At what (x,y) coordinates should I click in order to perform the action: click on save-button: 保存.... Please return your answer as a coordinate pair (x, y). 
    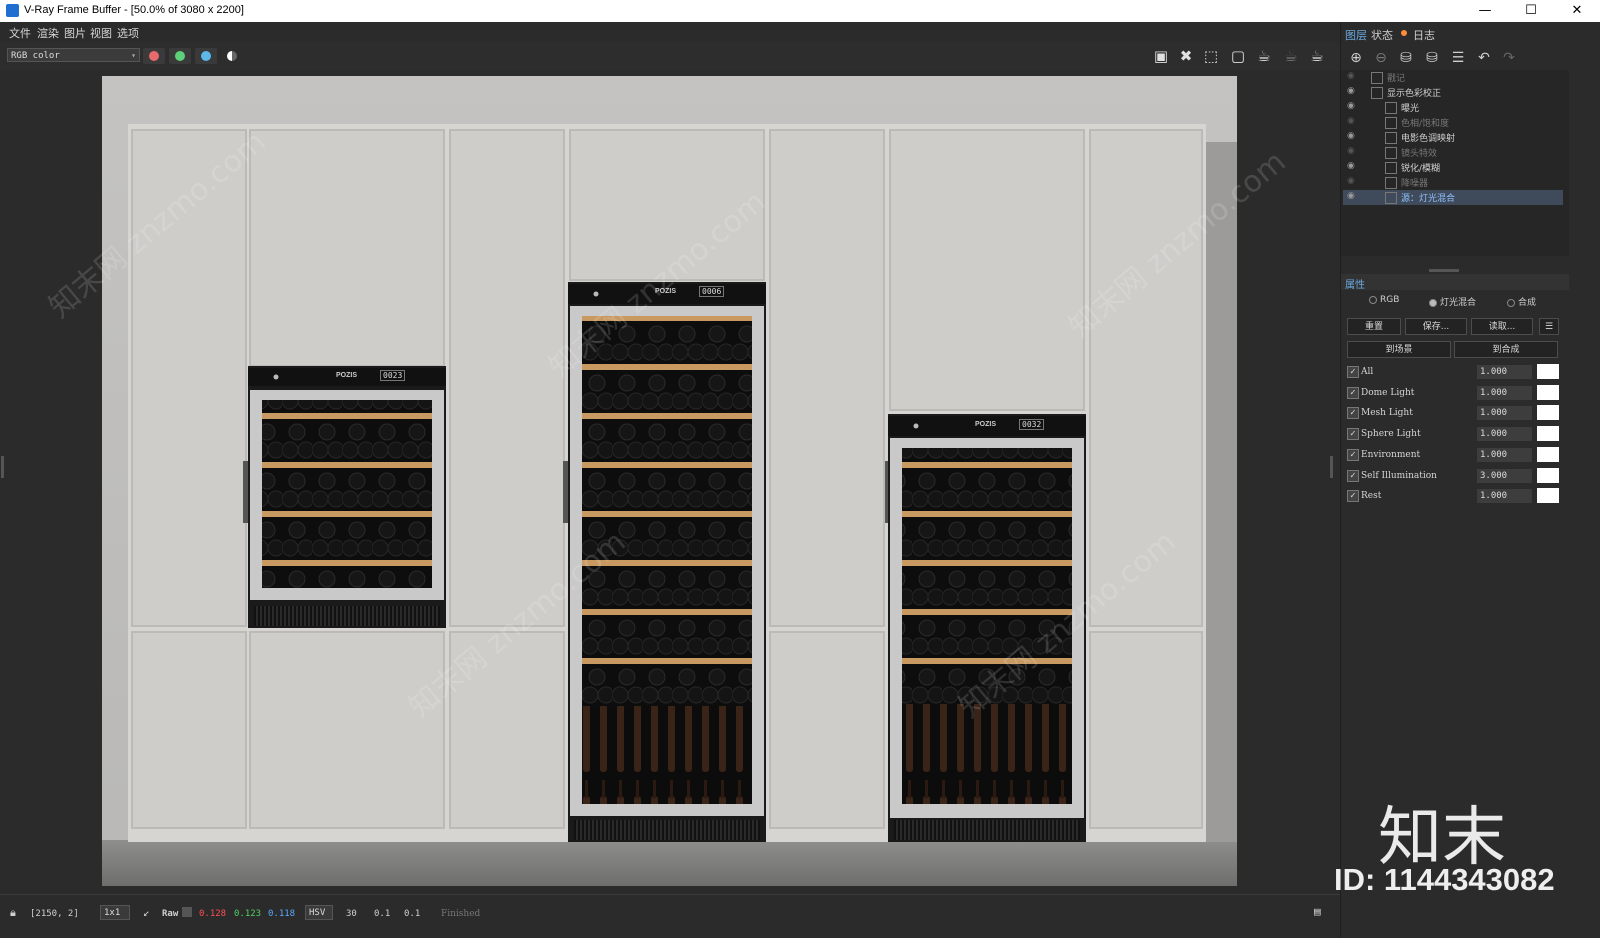
    Looking at the image, I should click on (1436, 326).